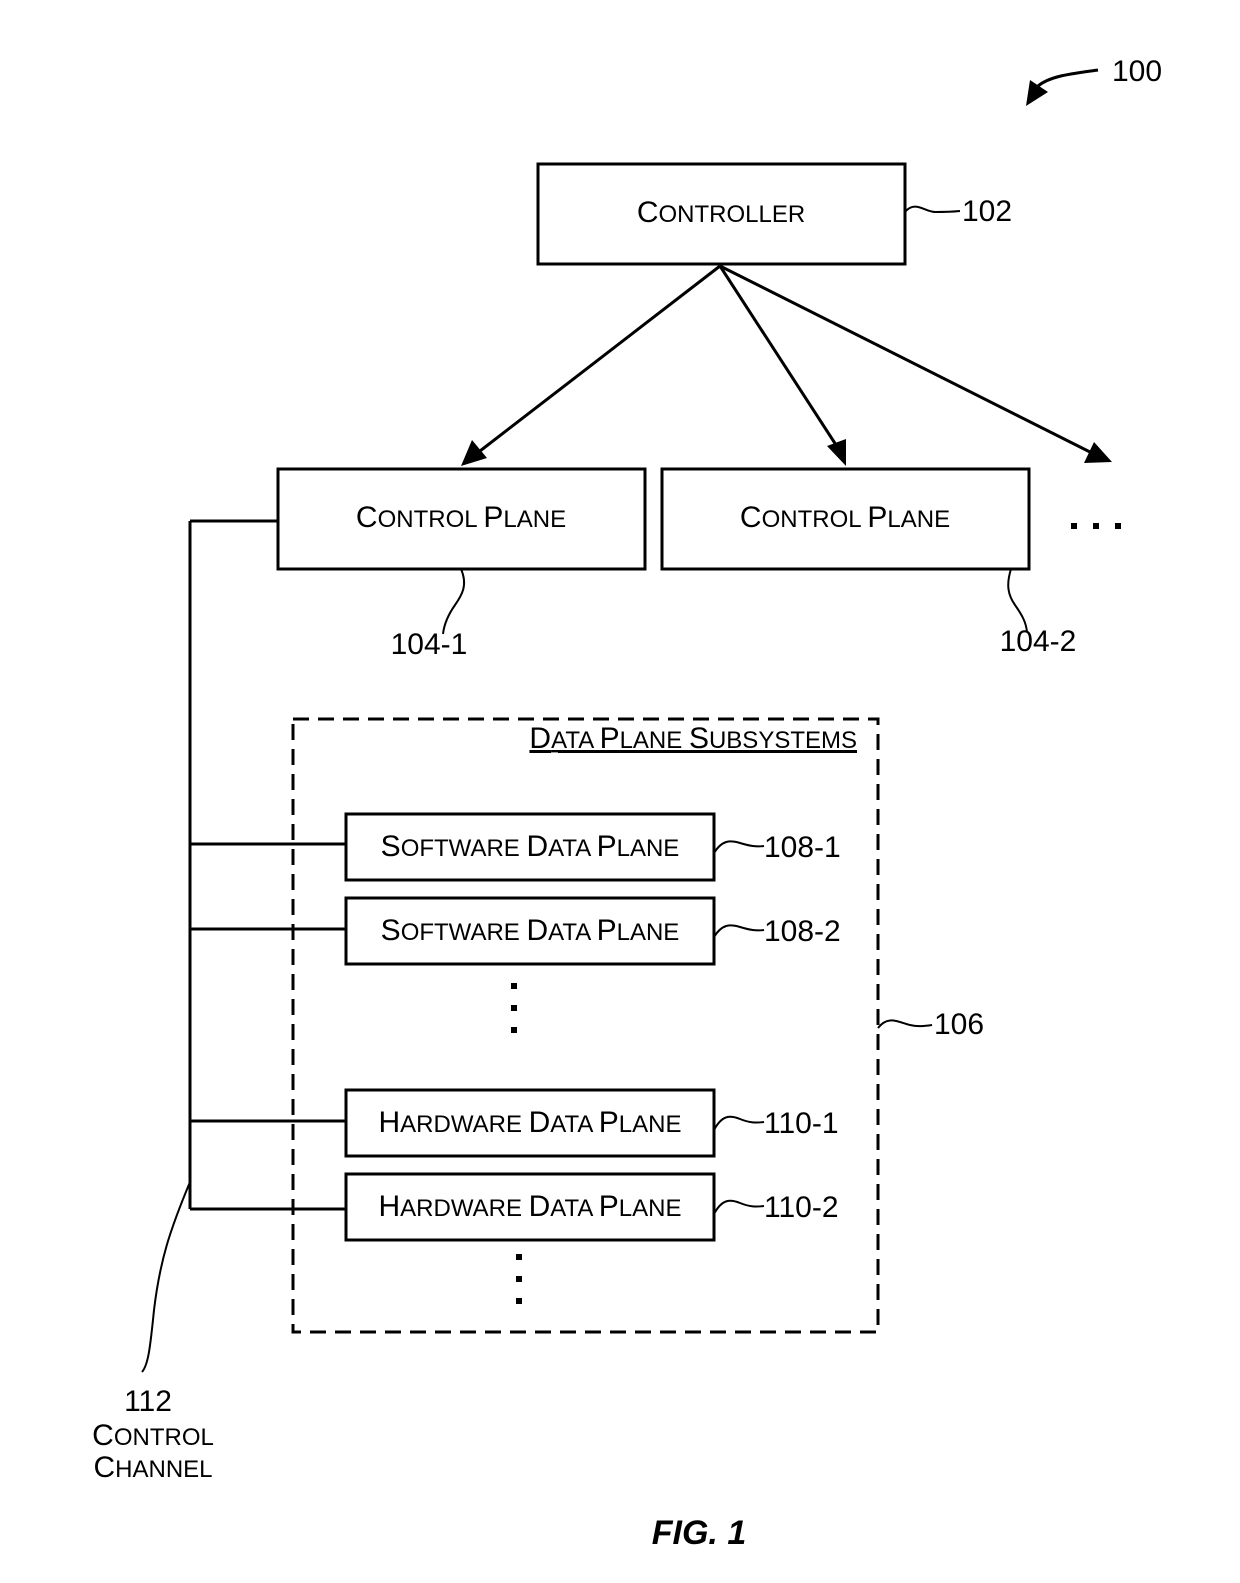  What do you see at coordinates (530, 846) in the screenshot?
I see `software-data-plane-label-1: SOFTWARE DATA PLANE` at bounding box center [530, 846].